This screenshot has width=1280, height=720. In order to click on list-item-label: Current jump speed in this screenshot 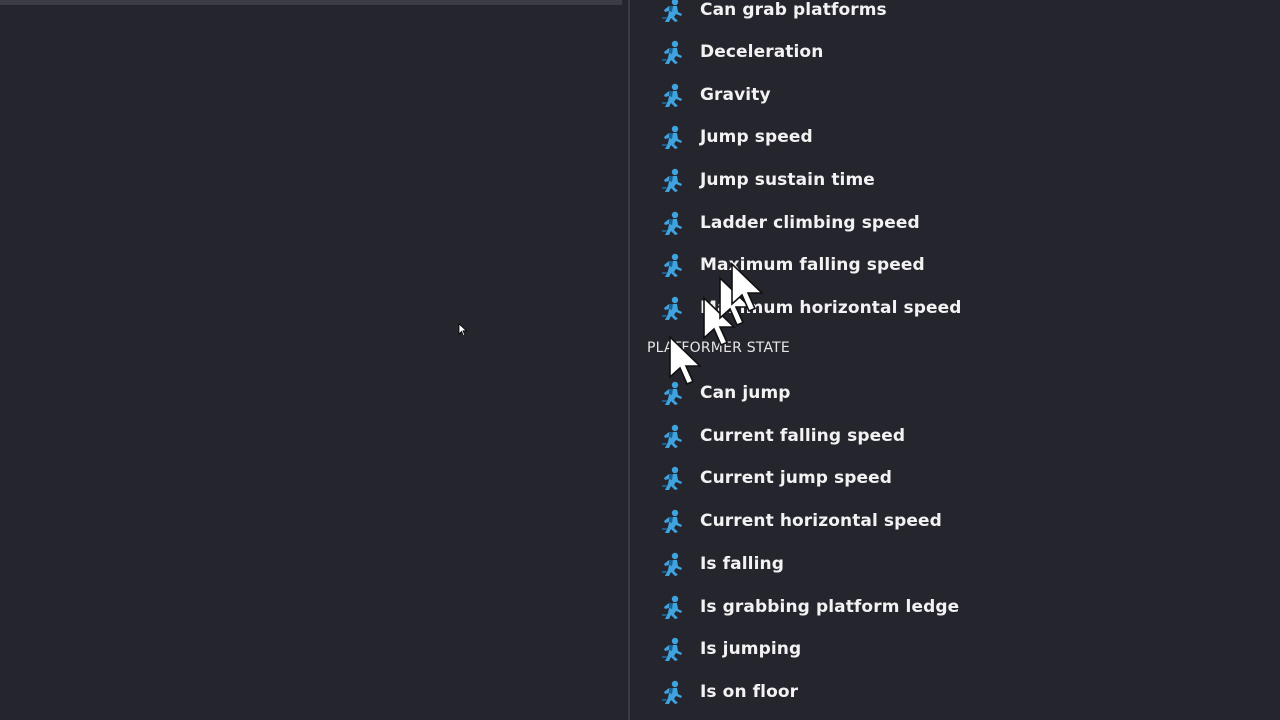, I will do `click(796, 478)`.